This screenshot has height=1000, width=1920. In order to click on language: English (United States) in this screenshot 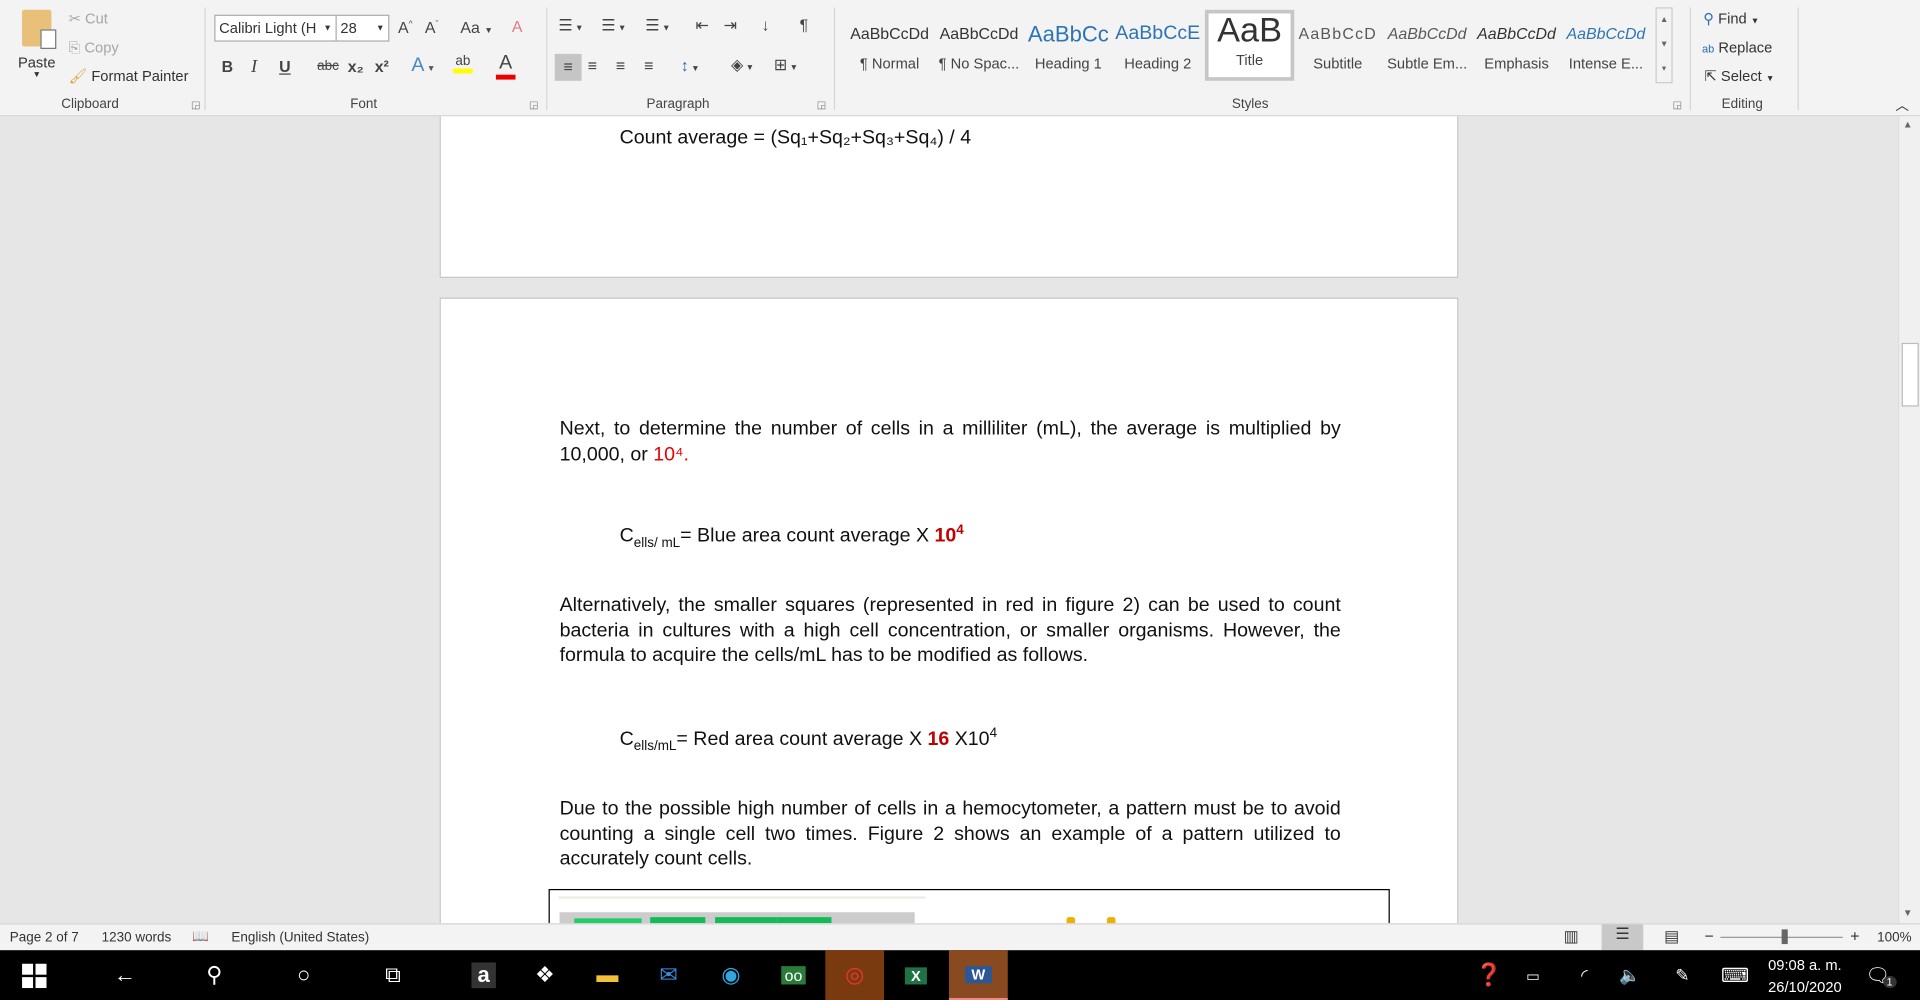, I will do `click(300, 938)`.